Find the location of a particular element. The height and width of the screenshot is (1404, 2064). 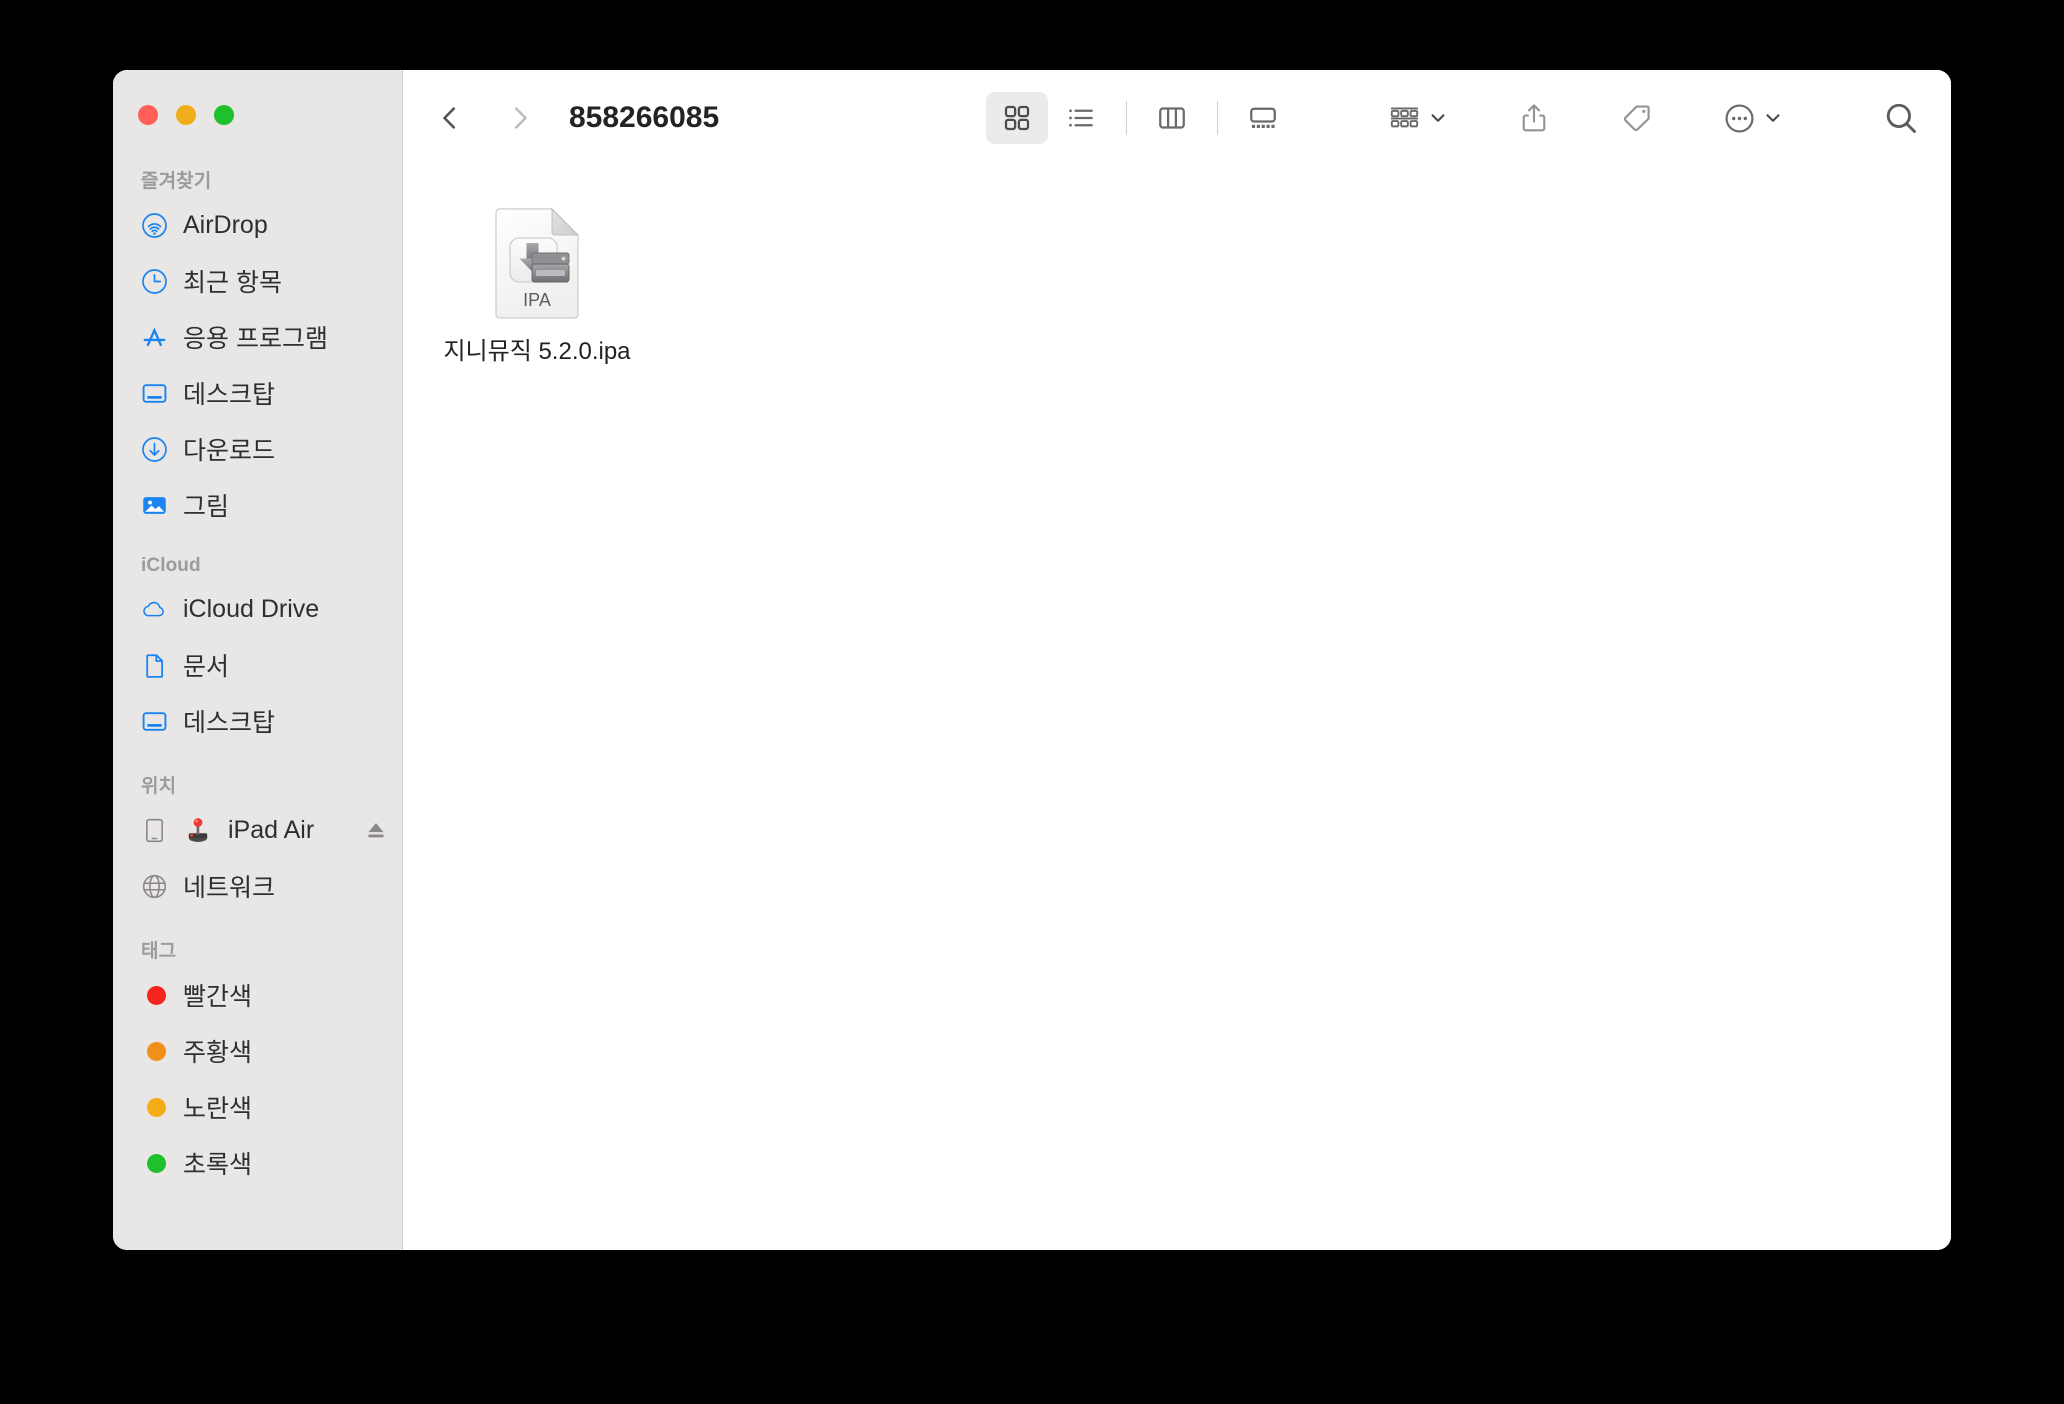

view-mode-gallery-button is located at coordinates (1263, 118).